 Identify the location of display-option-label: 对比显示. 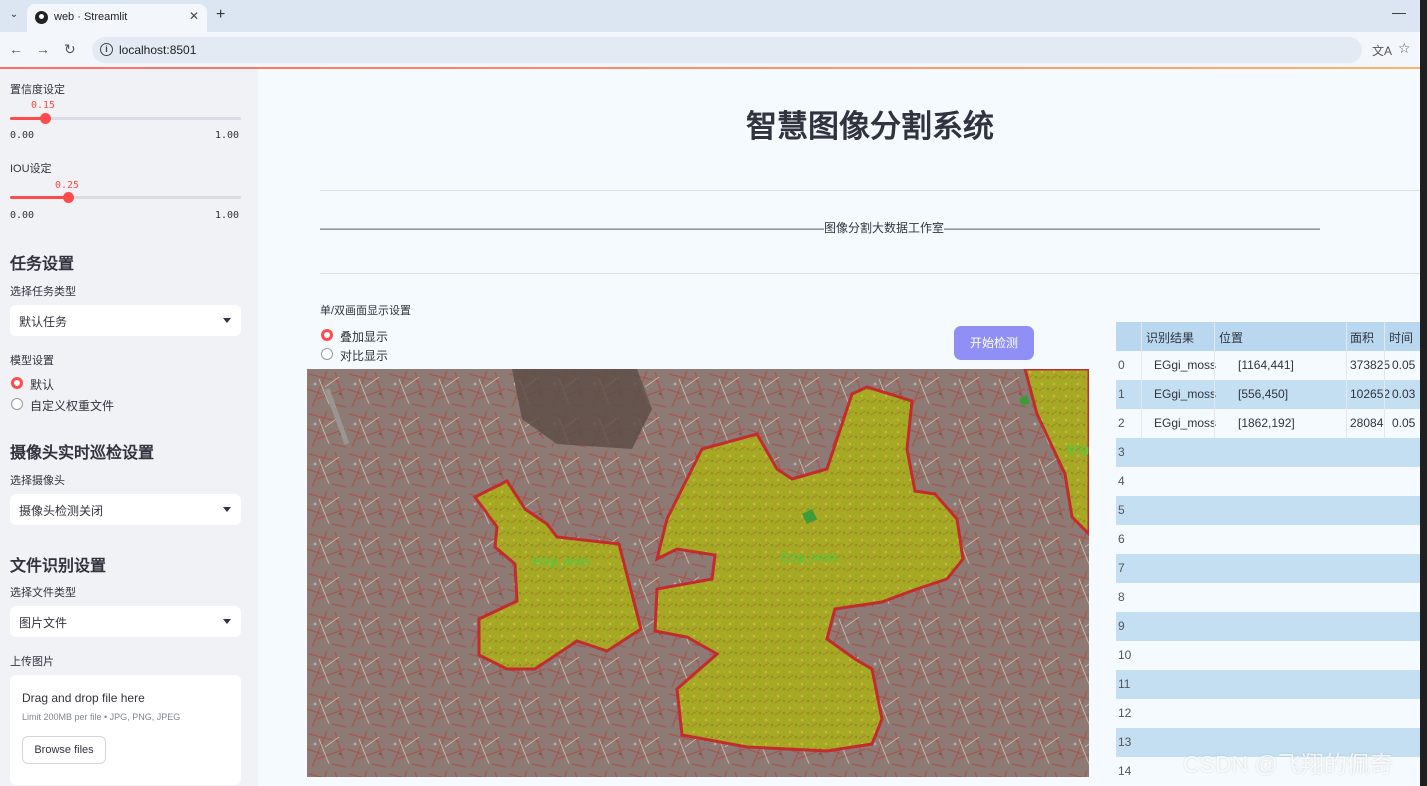
(364, 356).